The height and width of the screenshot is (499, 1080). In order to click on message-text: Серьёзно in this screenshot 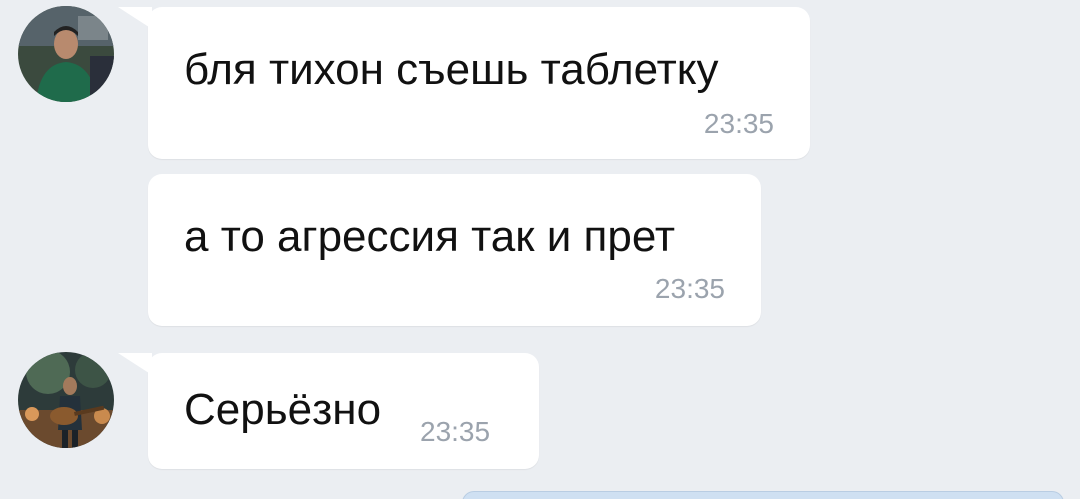, I will do `click(283, 409)`.